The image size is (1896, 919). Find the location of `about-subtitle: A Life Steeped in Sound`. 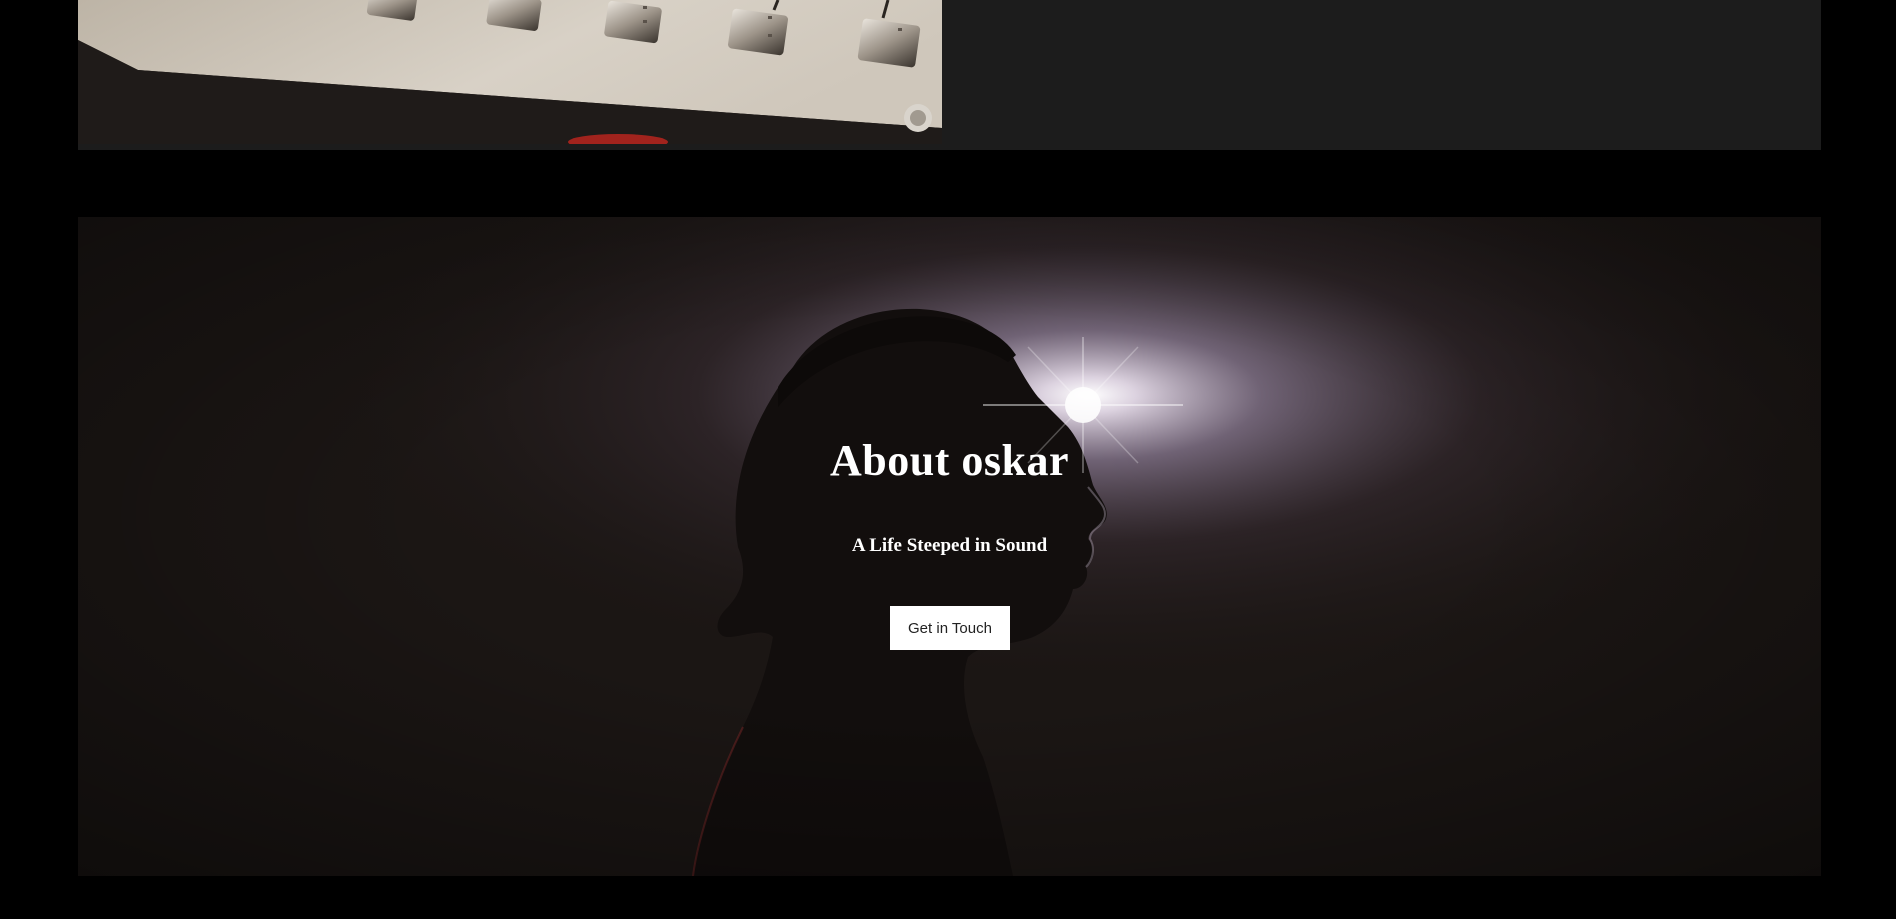

about-subtitle: A Life Steeped in Sound is located at coordinates (949, 545).